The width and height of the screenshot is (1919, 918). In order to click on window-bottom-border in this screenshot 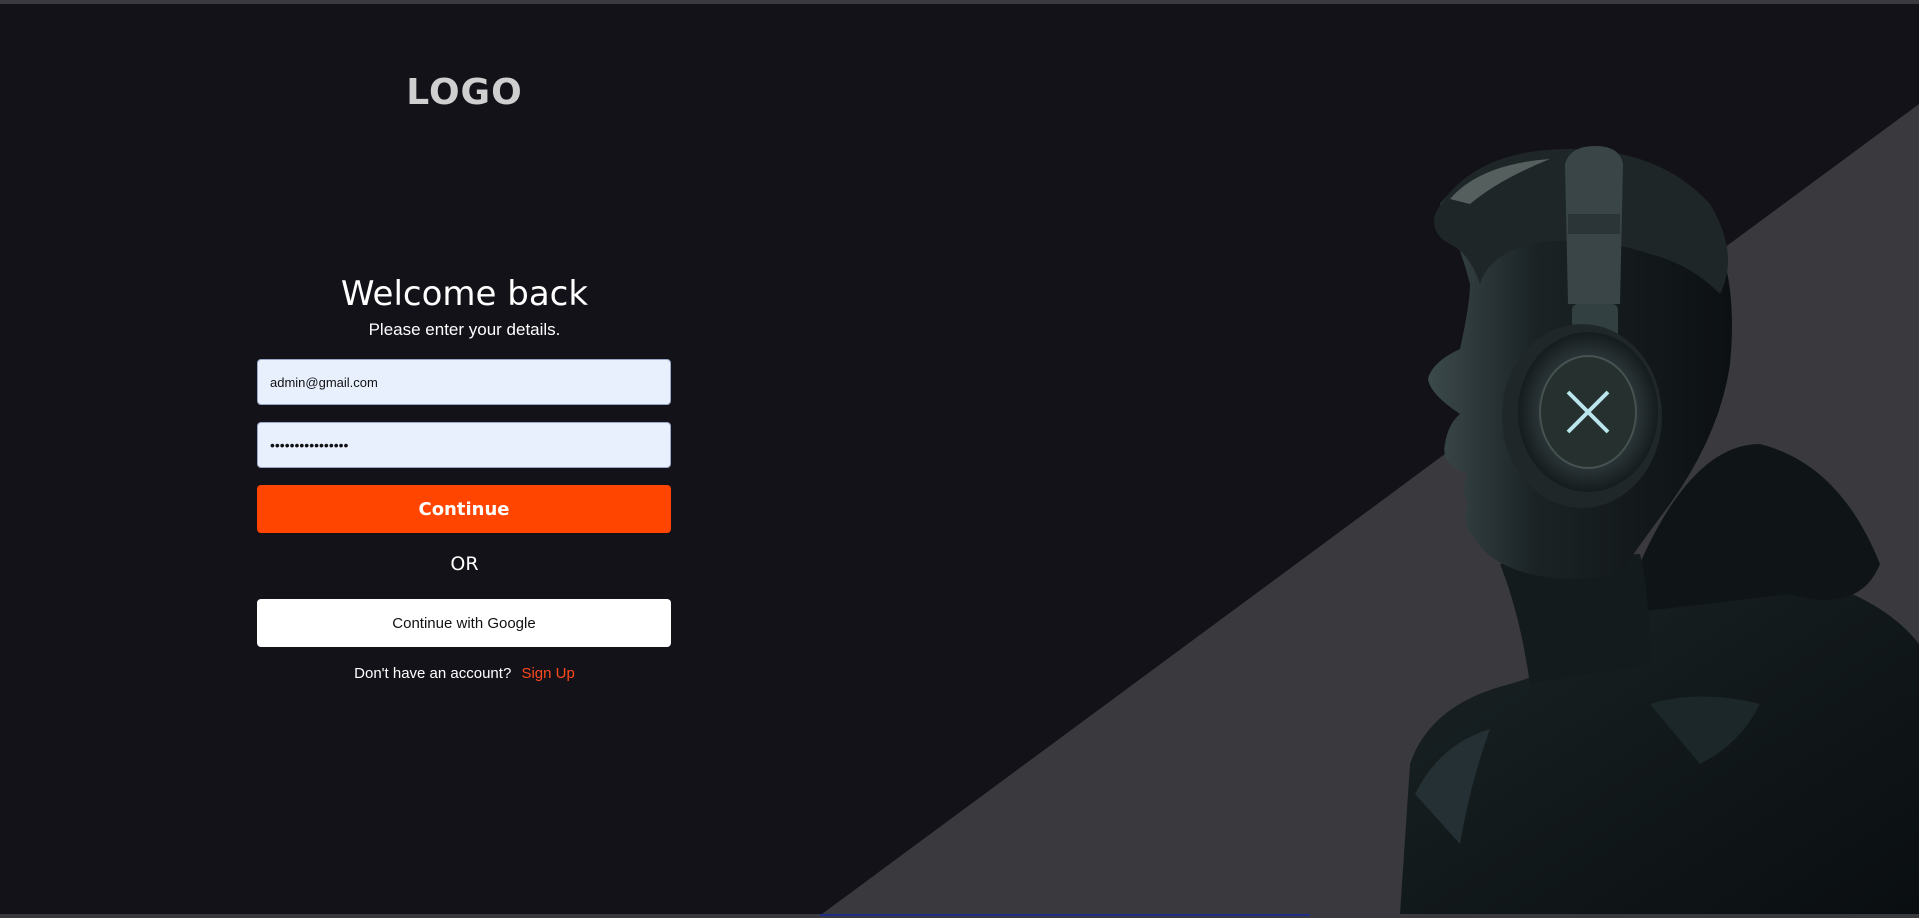, I will do `click(959, 916)`.